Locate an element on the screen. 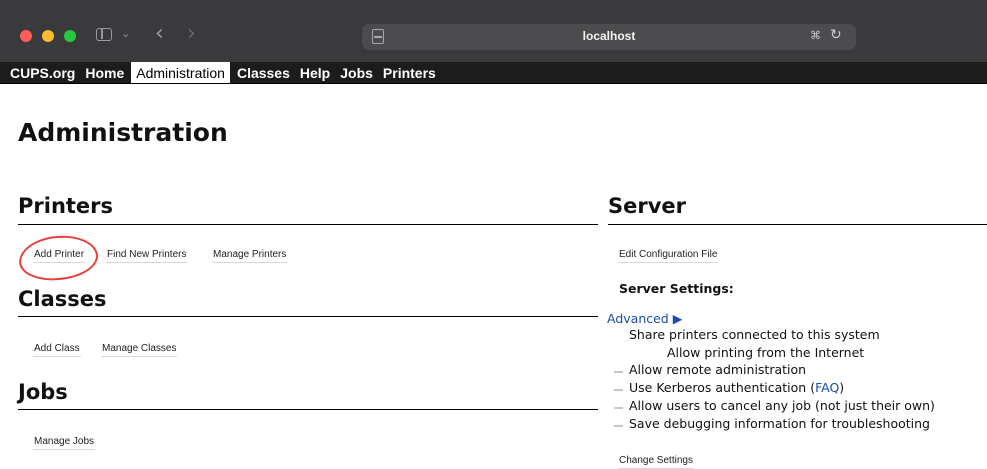 The width and height of the screenshot is (987, 469). kerberos-label: Use Kerberos authentication (FAQ) is located at coordinates (736, 387).